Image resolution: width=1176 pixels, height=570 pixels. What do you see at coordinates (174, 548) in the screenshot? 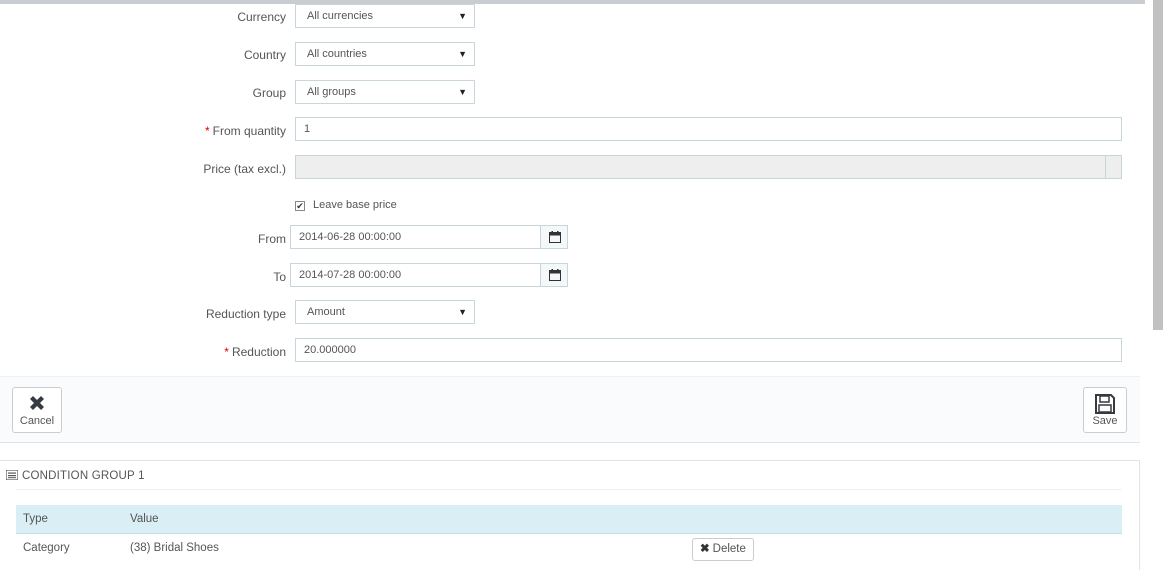
I see `row-value: (38) Bridal Shoes` at bounding box center [174, 548].